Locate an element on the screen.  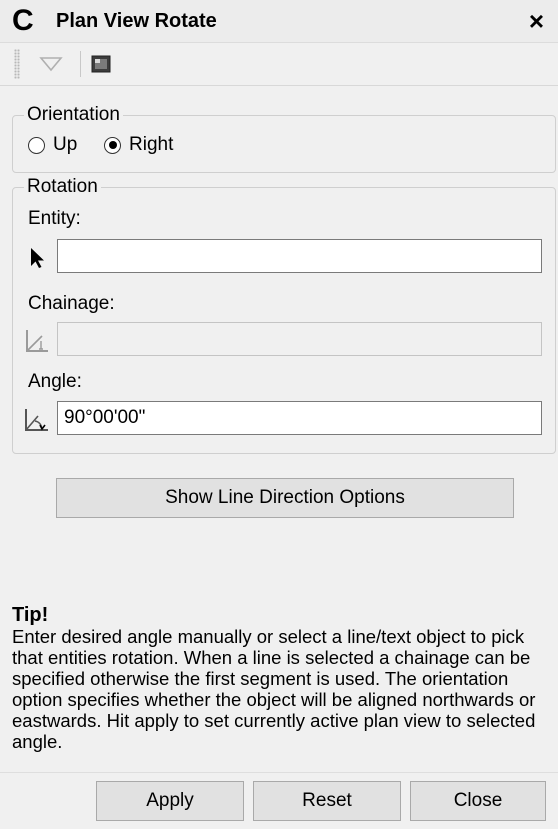
dropdown-triangle-icon is located at coordinates (51, 64).